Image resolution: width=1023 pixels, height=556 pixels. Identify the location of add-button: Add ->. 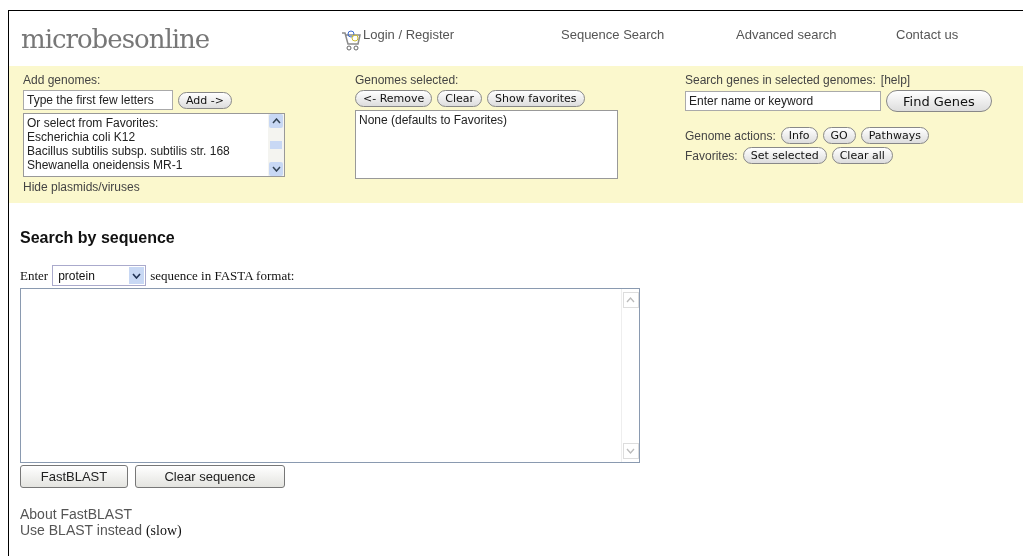
(205, 100).